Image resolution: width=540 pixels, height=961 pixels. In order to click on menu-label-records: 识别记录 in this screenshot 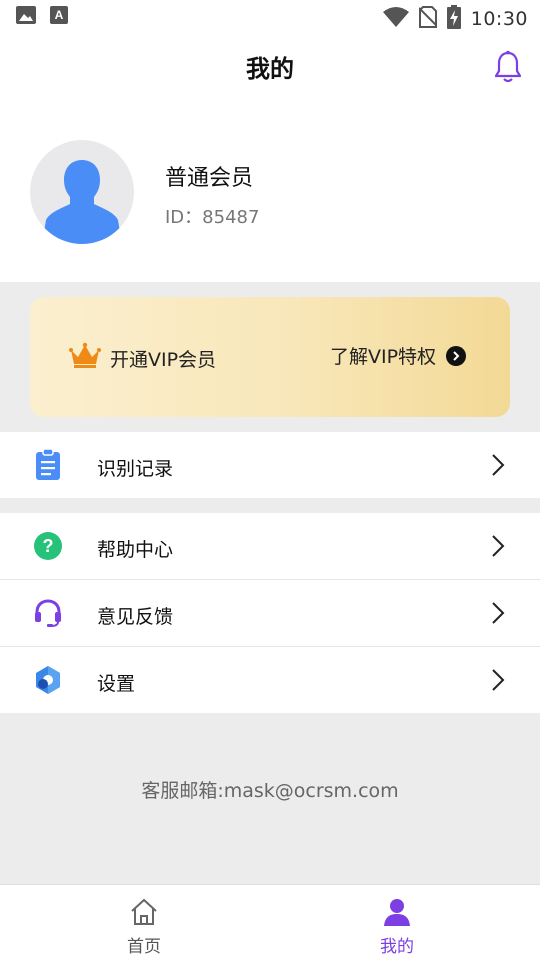, I will do `click(135, 469)`.